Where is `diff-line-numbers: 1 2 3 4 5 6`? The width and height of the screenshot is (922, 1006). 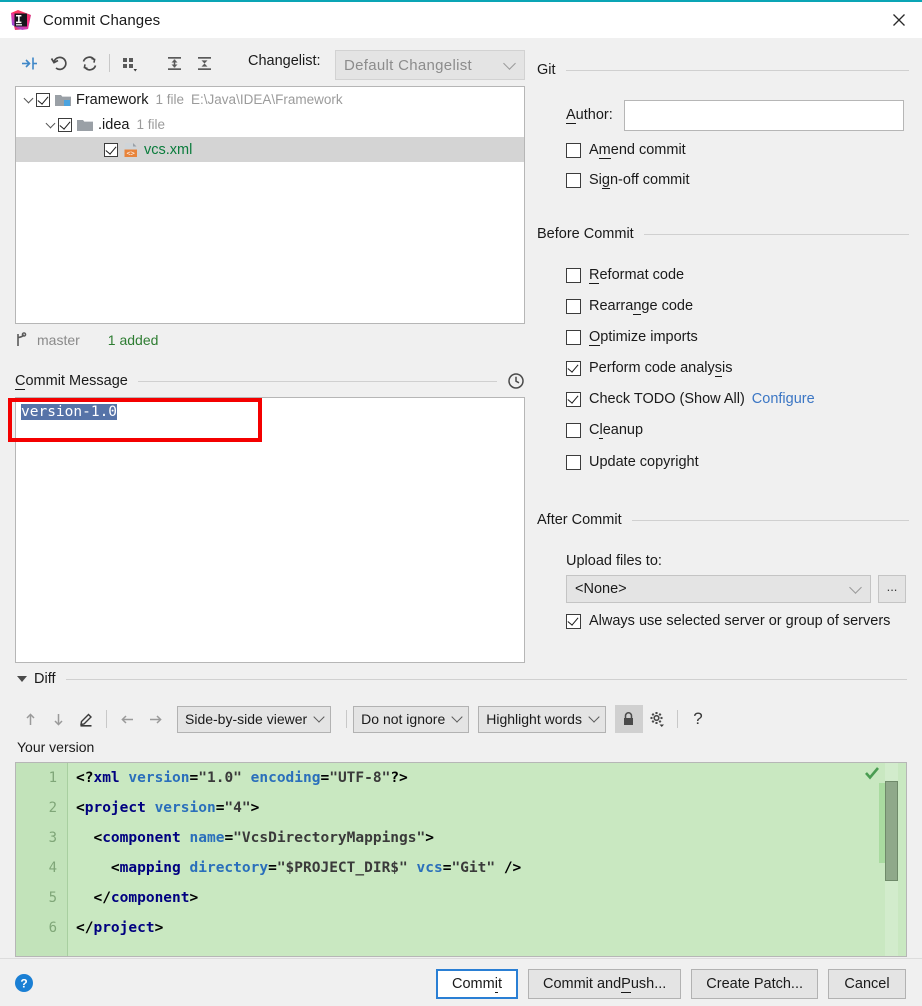 diff-line-numbers: 1 2 3 4 5 6 is located at coordinates (42, 859).